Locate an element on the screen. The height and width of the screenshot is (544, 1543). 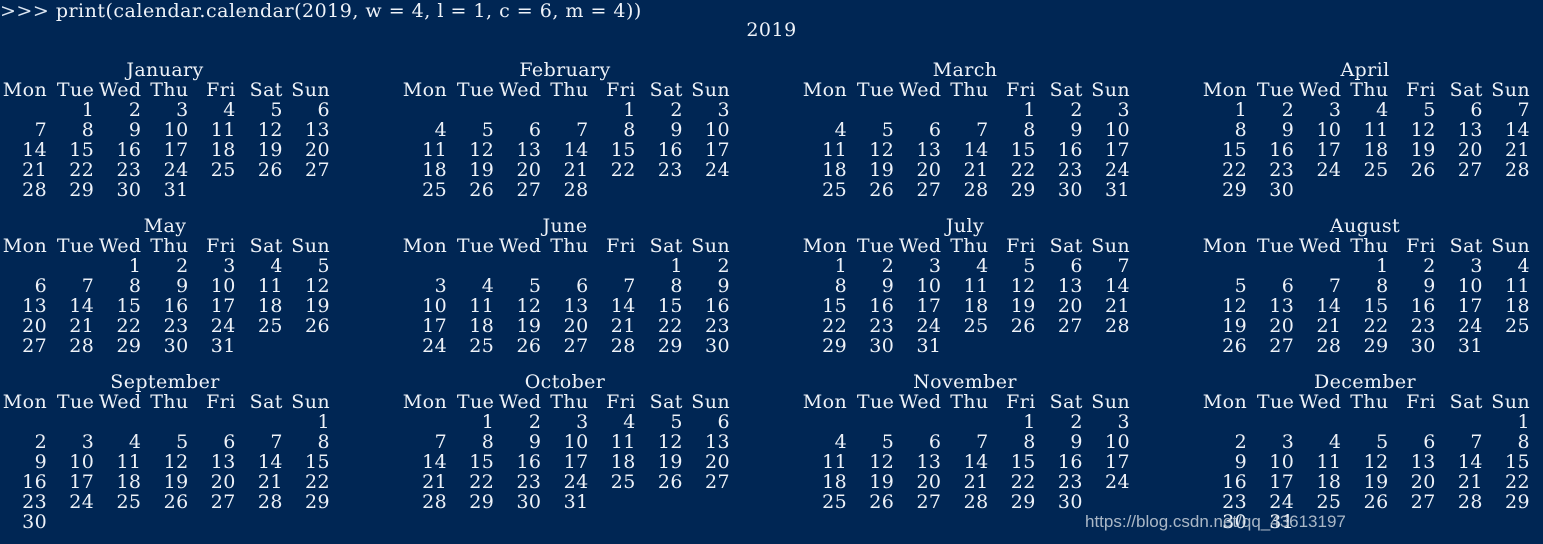
week-row: 1 2 3 is located at coordinates (565, 110).